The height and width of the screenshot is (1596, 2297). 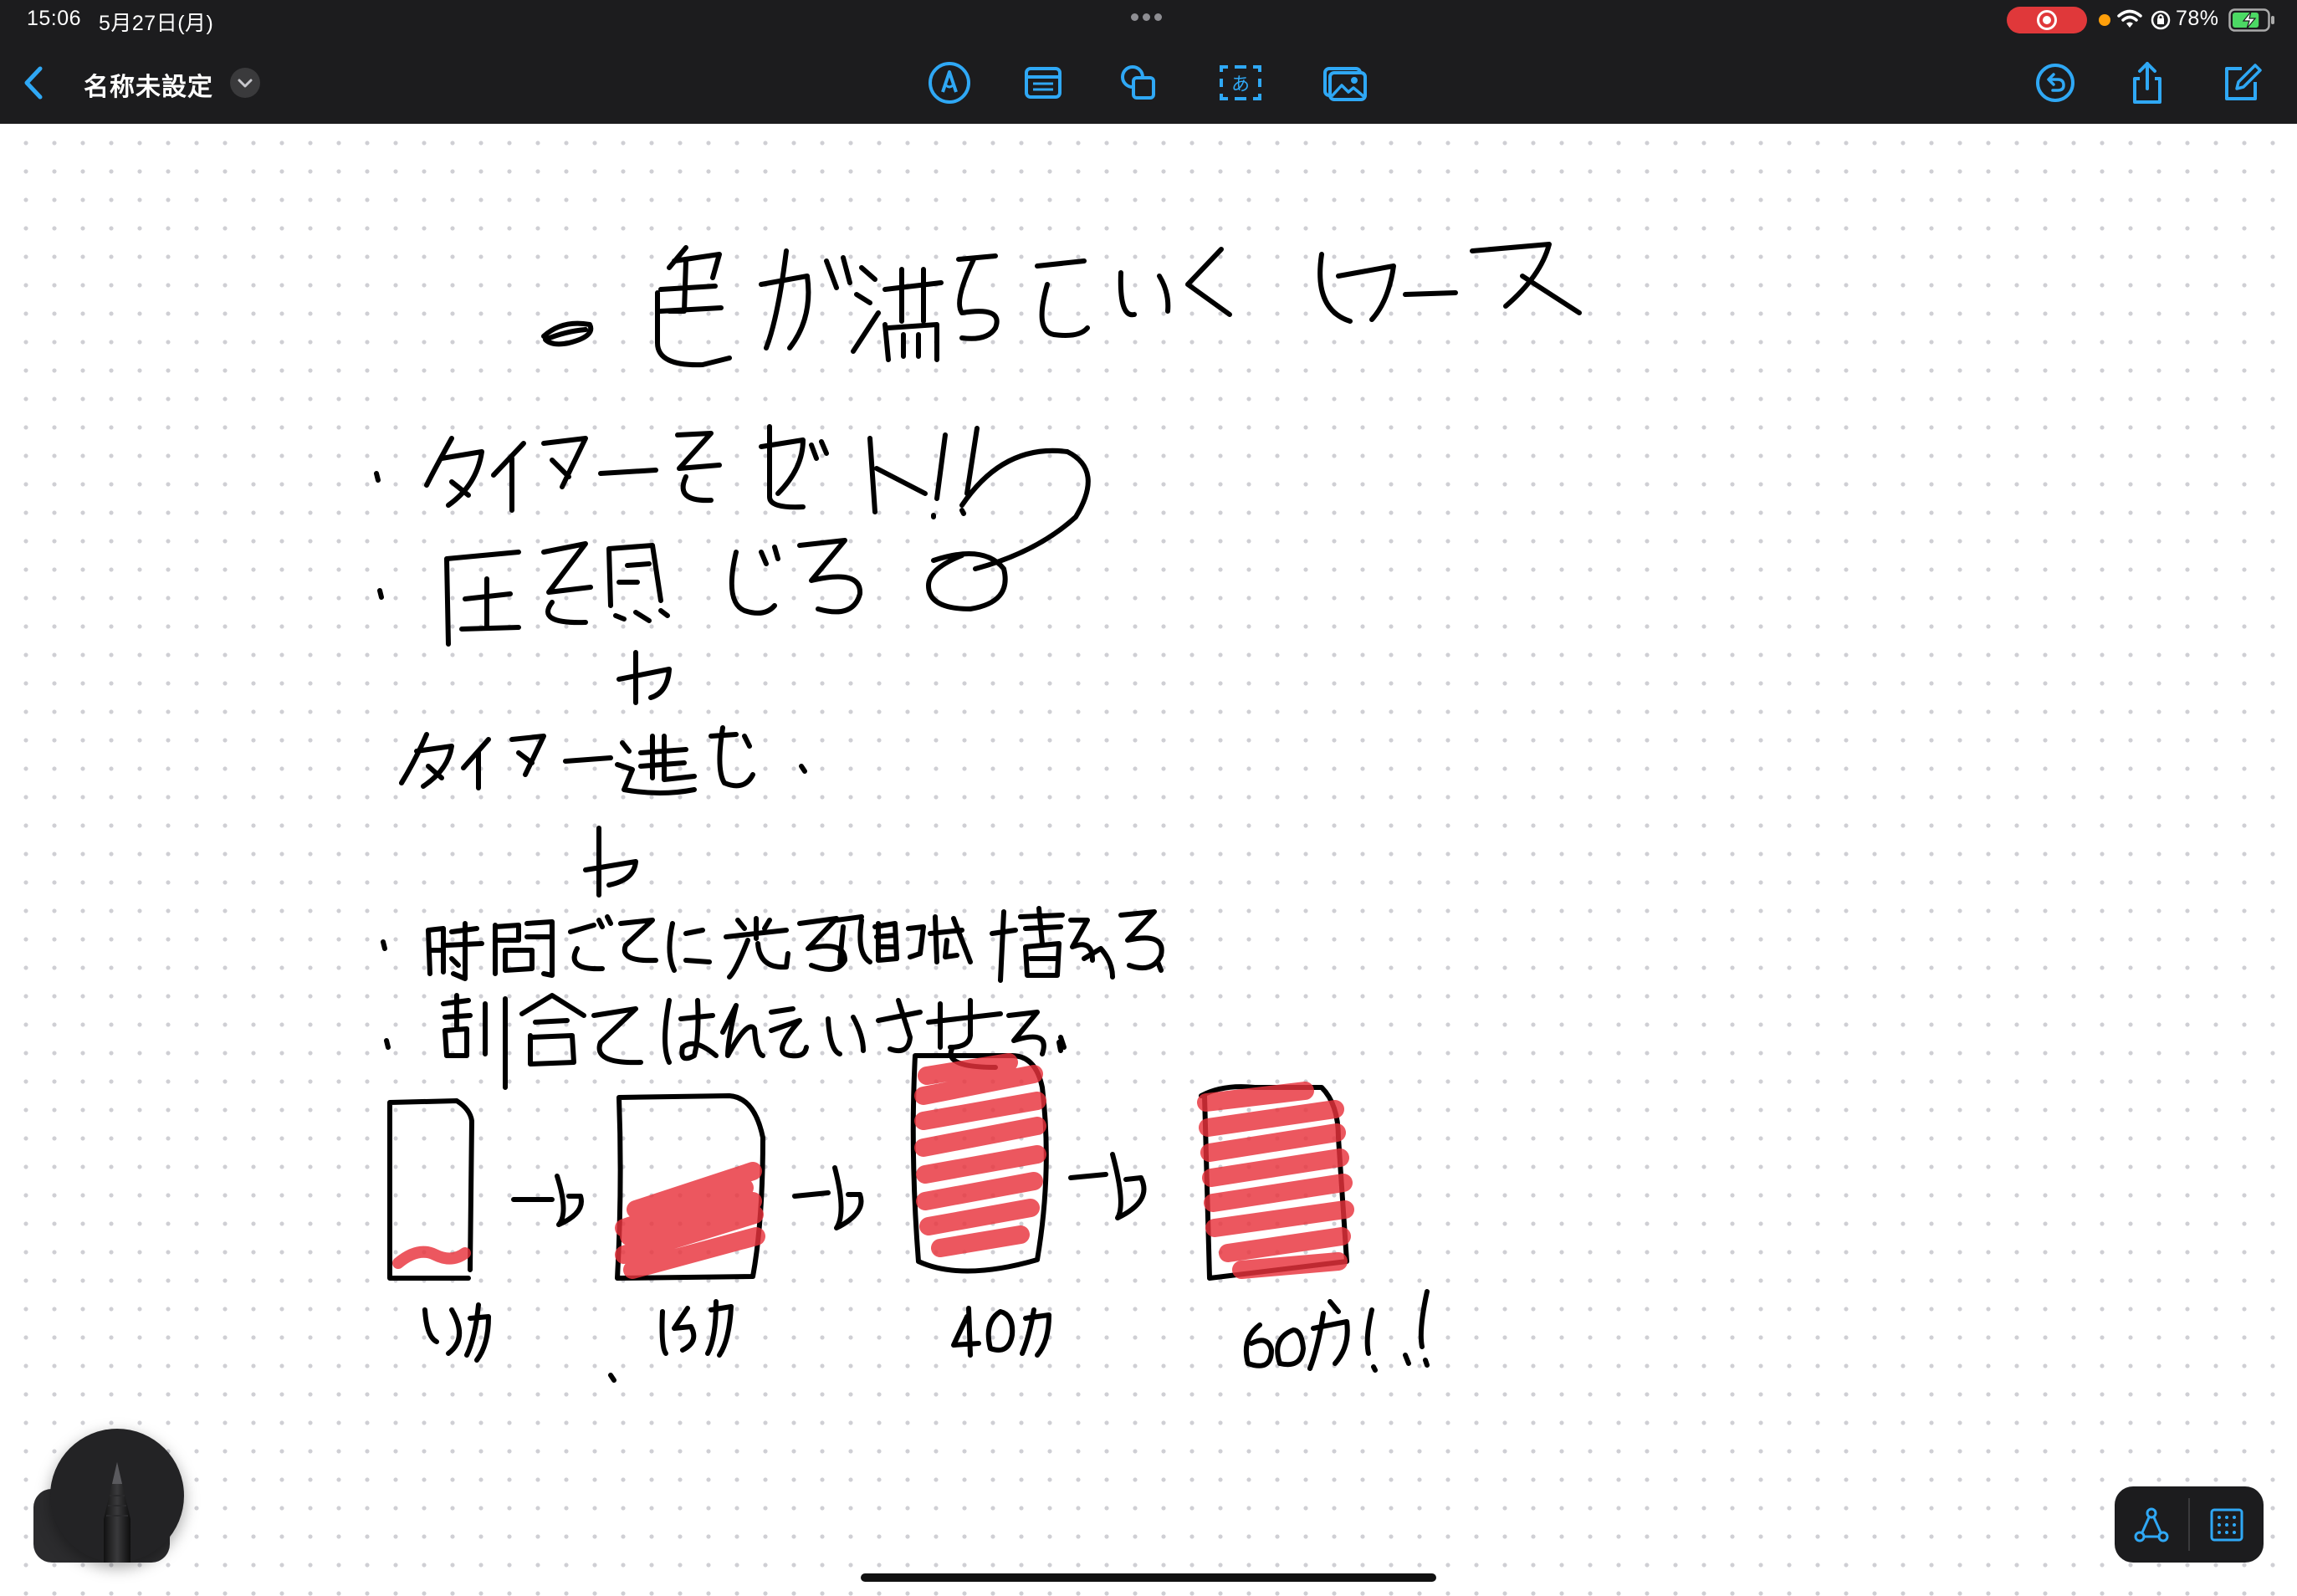 I want to click on undo-icon, so click(x=2055, y=83).